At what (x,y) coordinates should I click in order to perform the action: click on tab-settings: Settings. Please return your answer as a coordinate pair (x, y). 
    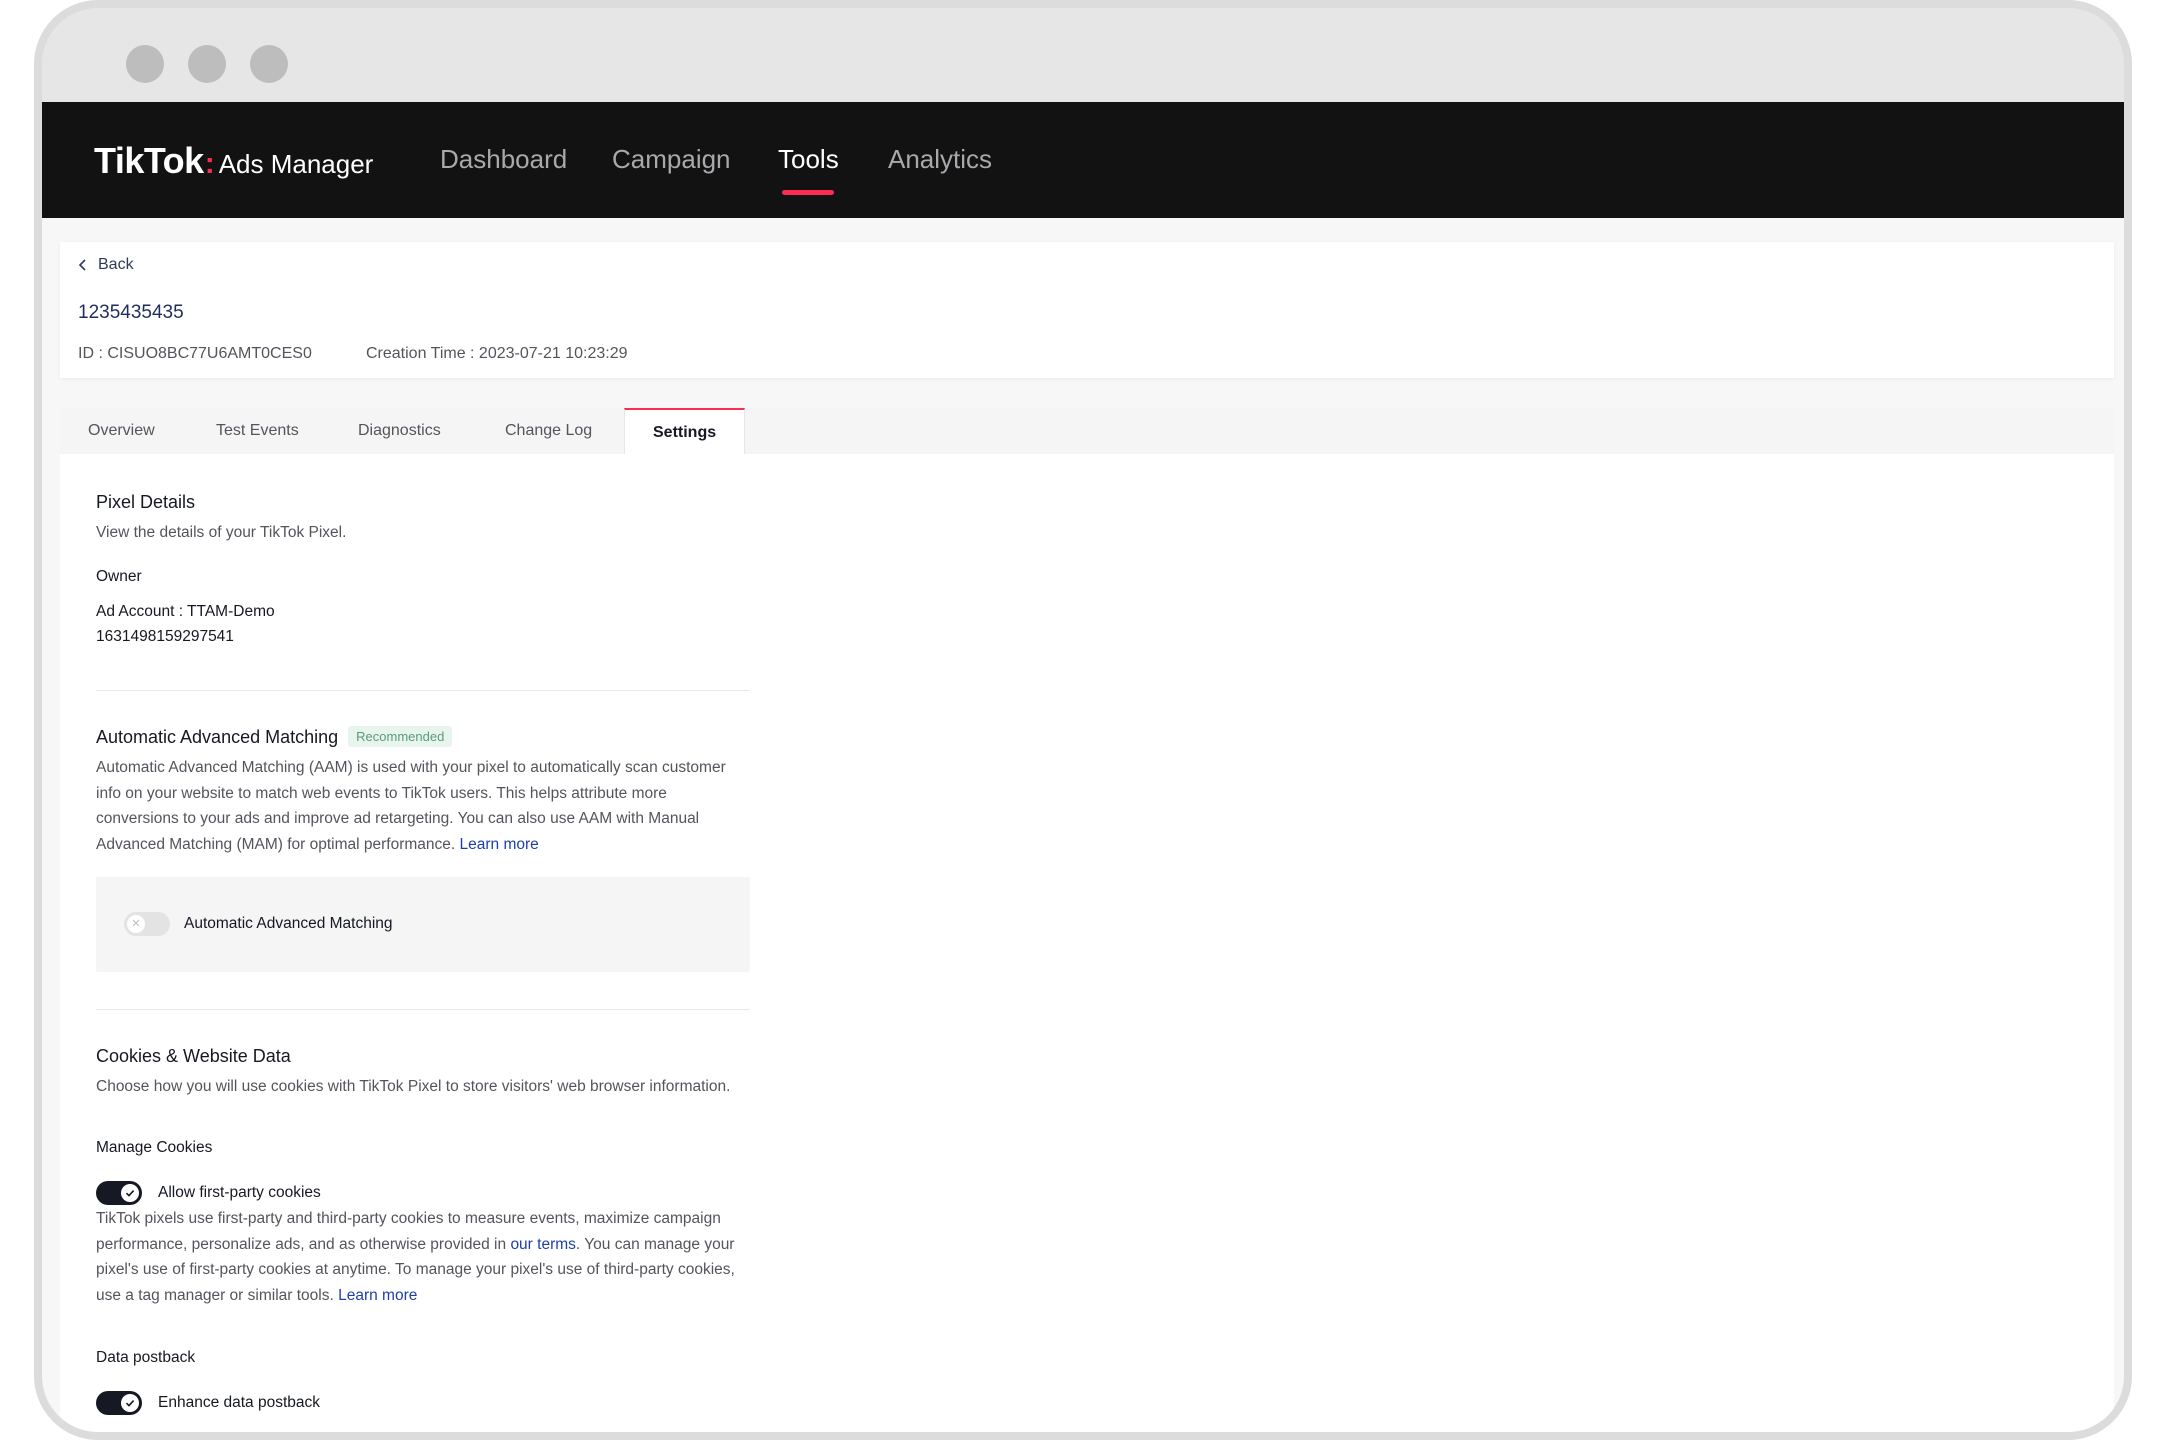
    Looking at the image, I should click on (685, 431).